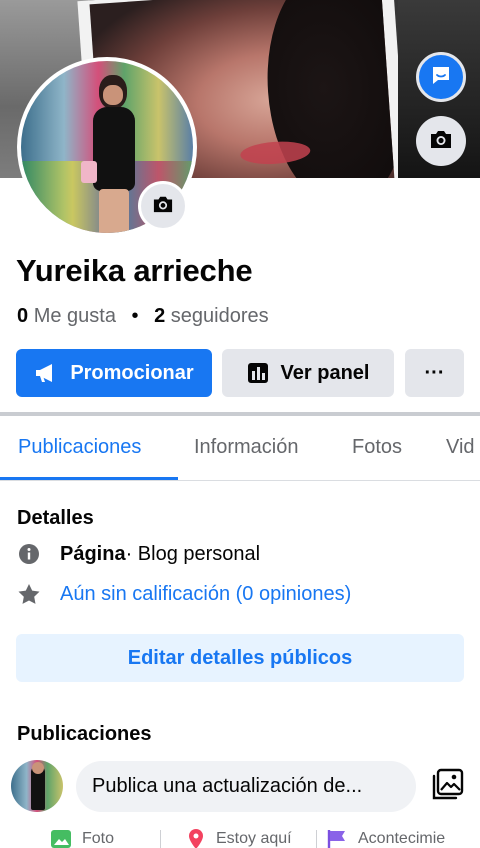 The width and height of the screenshot is (480, 848). What do you see at coordinates (84, 734) in the screenshot?
I see `posts-heading: Publicaciones` at bounding box center [84, 734].